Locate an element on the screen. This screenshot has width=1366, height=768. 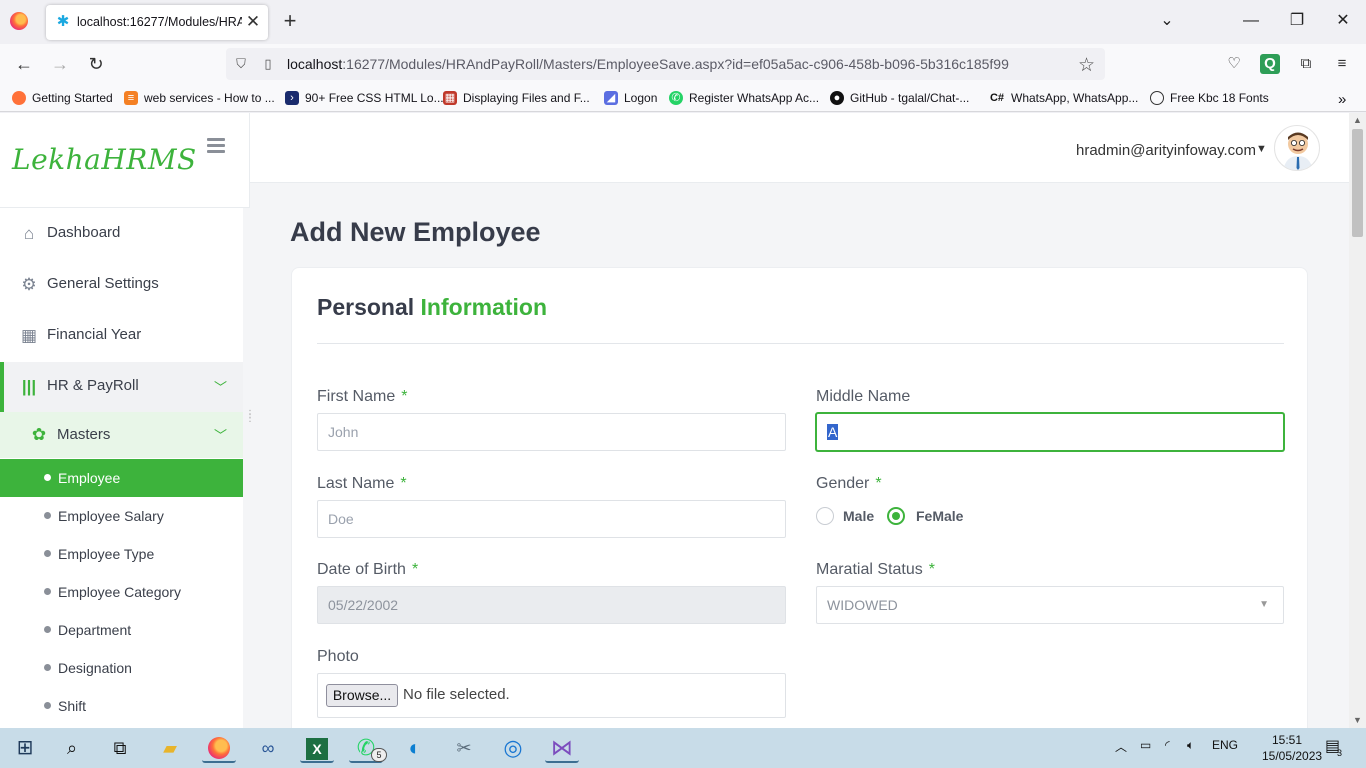
page-scrollbar: ▲ ▼ is located at coordinates (1357, 420).